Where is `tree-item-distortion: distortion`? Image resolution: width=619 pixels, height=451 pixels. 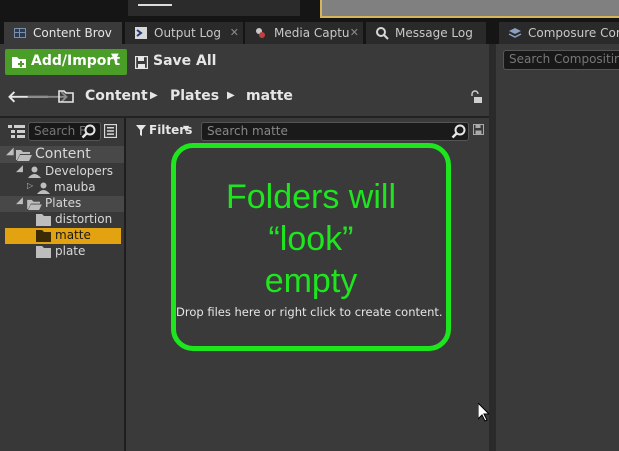 tree-item-distortion: distortion is located at coordinates (62, 220).